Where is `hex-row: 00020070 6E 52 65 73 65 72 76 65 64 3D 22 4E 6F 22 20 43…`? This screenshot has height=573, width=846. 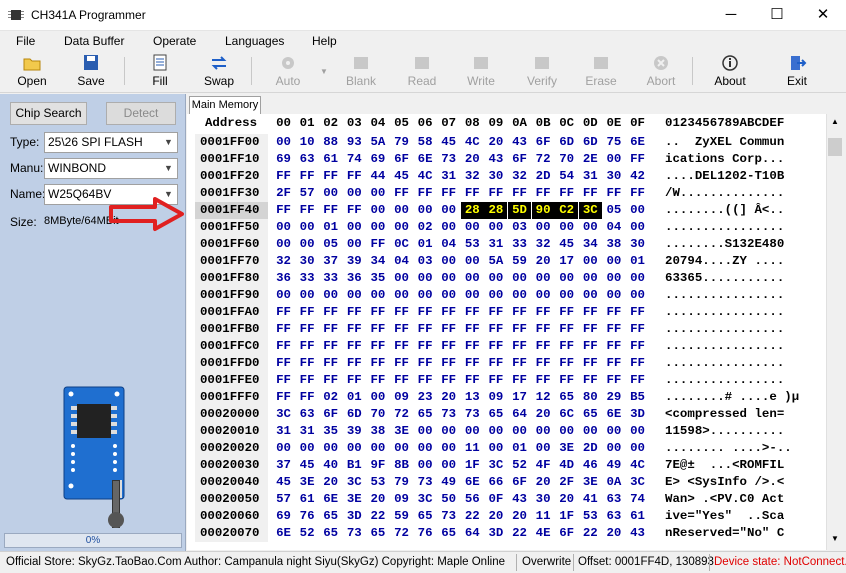
hex-row: 00020070 6E 52 65 73 65 72 76 65 64 3D 22 4E 6F 22 20 43… is located at coordinates (506, 533).